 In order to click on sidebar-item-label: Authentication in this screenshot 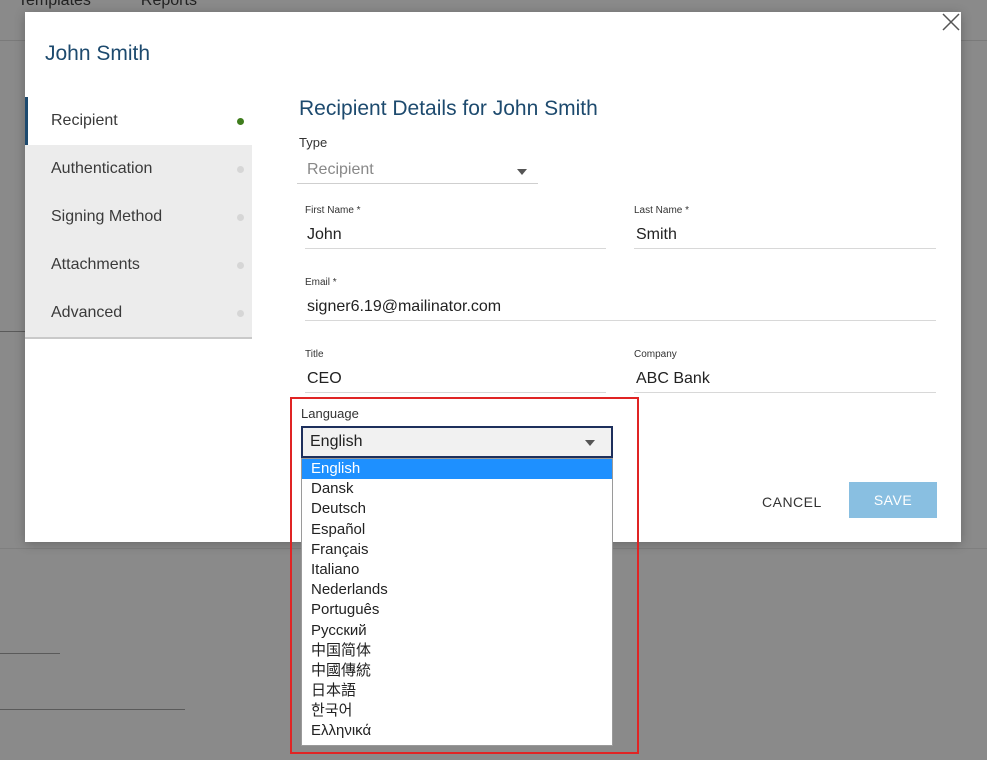, I will do `click(102, 168)`.